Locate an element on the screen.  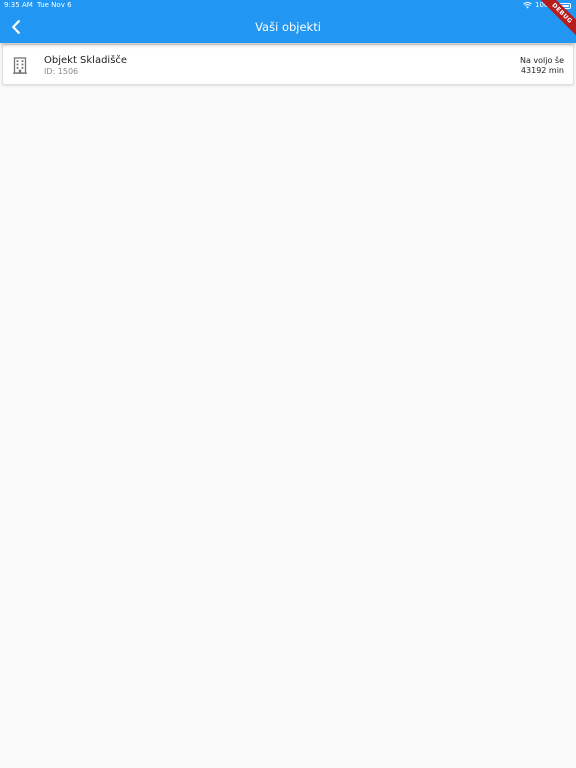
status-date: Tue Nov 6 is located at coordinates (54, 5).